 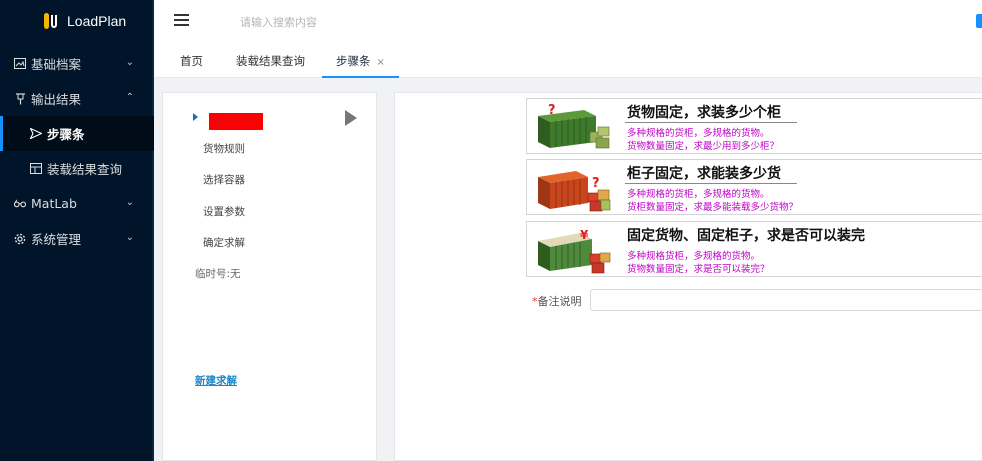 What do you see at coordinates (381, 62) in the screenshot?
I see `close-icon: ×` at bounding box center [381, 62].